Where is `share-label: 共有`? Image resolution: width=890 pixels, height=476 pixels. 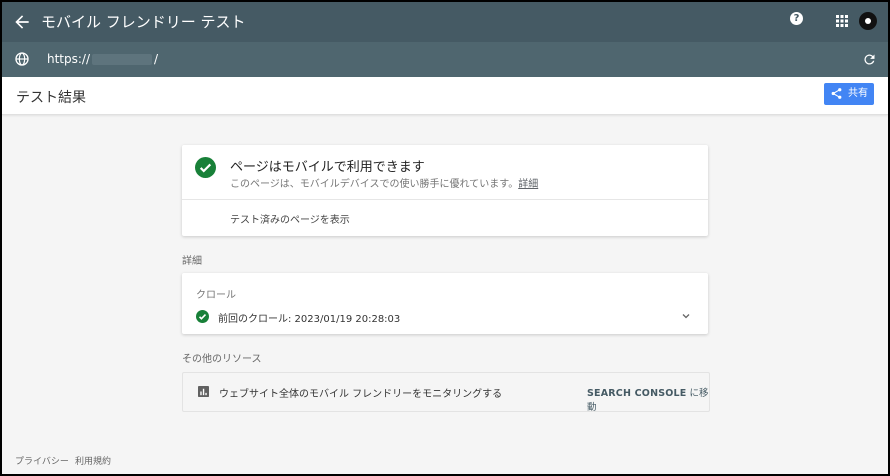
share-label: 共有 is located at coordinates (858, 93).